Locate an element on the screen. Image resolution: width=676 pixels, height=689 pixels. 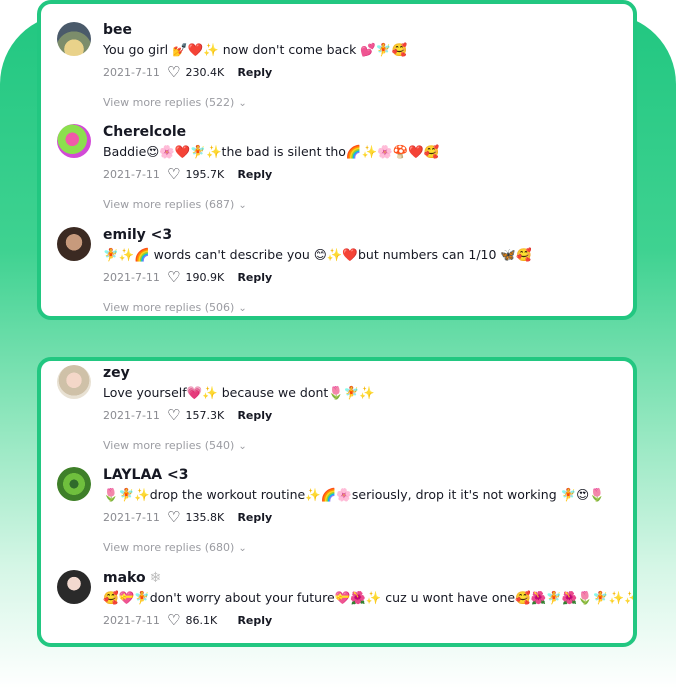
like-count: 157.3K is located at coordinates (205, 415).